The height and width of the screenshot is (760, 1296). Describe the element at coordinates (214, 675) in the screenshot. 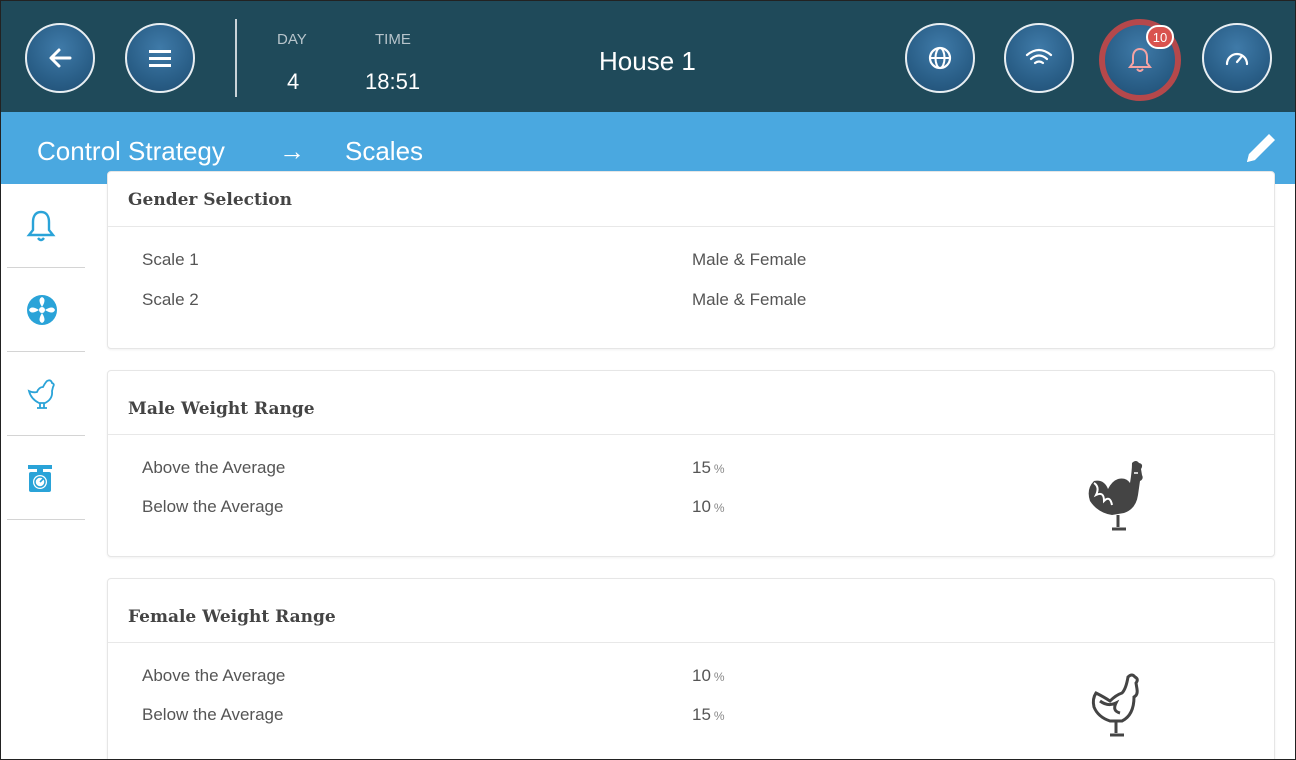

I see `female-above-average-label: Above the Average` at that location.